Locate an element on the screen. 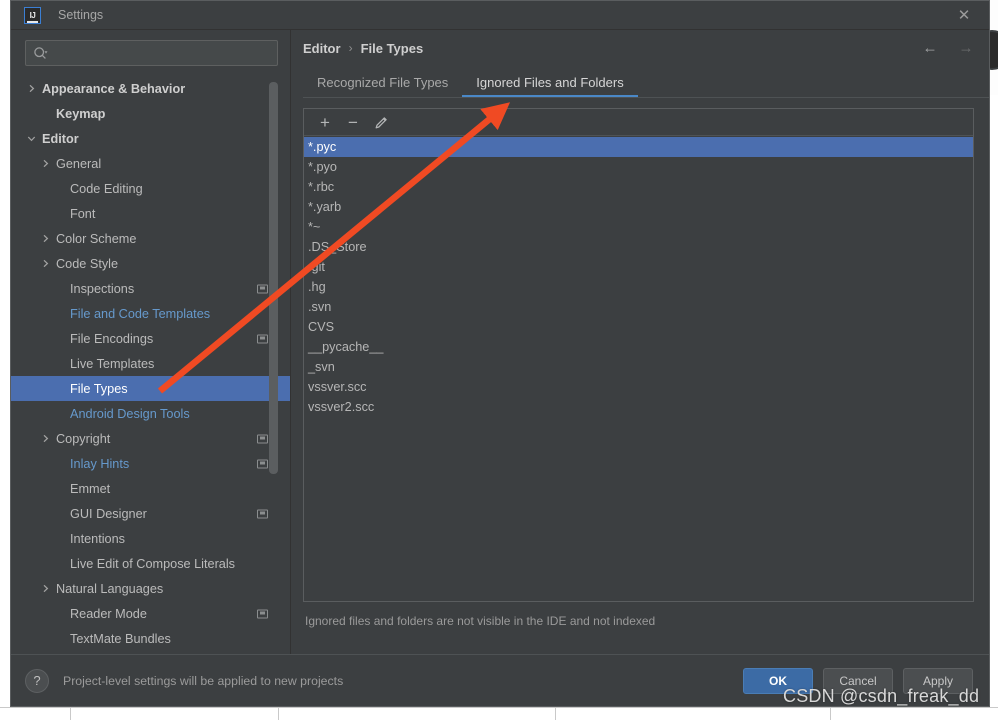 The width and height of the screenshot is (998, 720). sidebar-item-label: File and Code Templates is located at coordinates (140, 313).